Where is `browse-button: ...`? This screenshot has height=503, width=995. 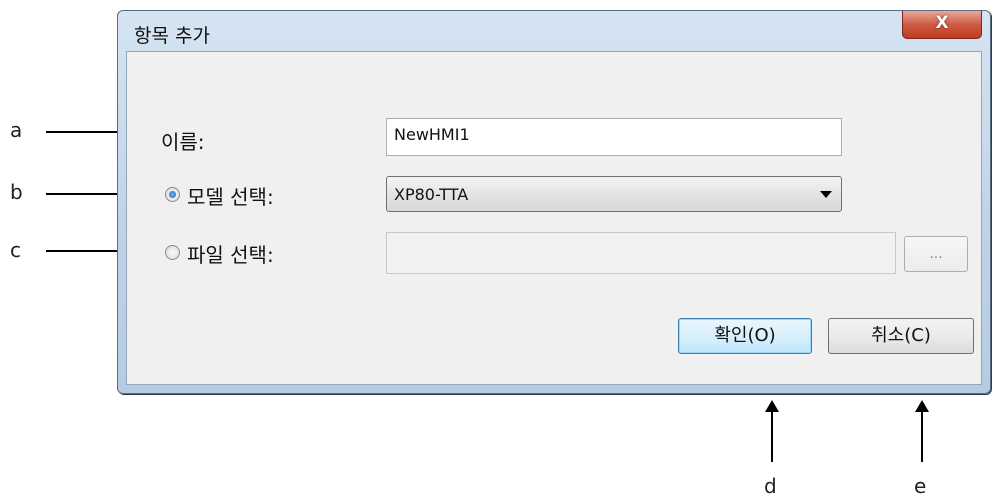 browse-button: ... is located at coordinates (936, 254).